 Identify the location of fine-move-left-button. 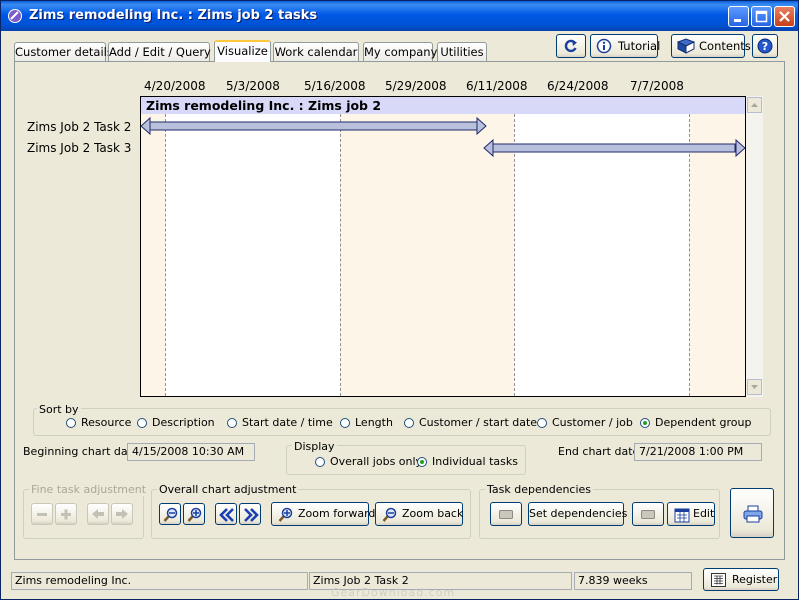
(98, 514).